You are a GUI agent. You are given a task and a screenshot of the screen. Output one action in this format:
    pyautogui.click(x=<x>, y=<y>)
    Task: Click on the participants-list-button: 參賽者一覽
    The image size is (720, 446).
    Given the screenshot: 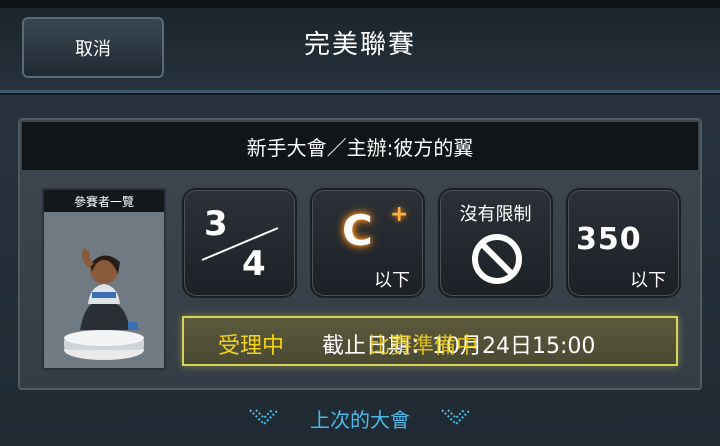 What is the action you would take?
    pyautogui.click(x=104, y=279)
    